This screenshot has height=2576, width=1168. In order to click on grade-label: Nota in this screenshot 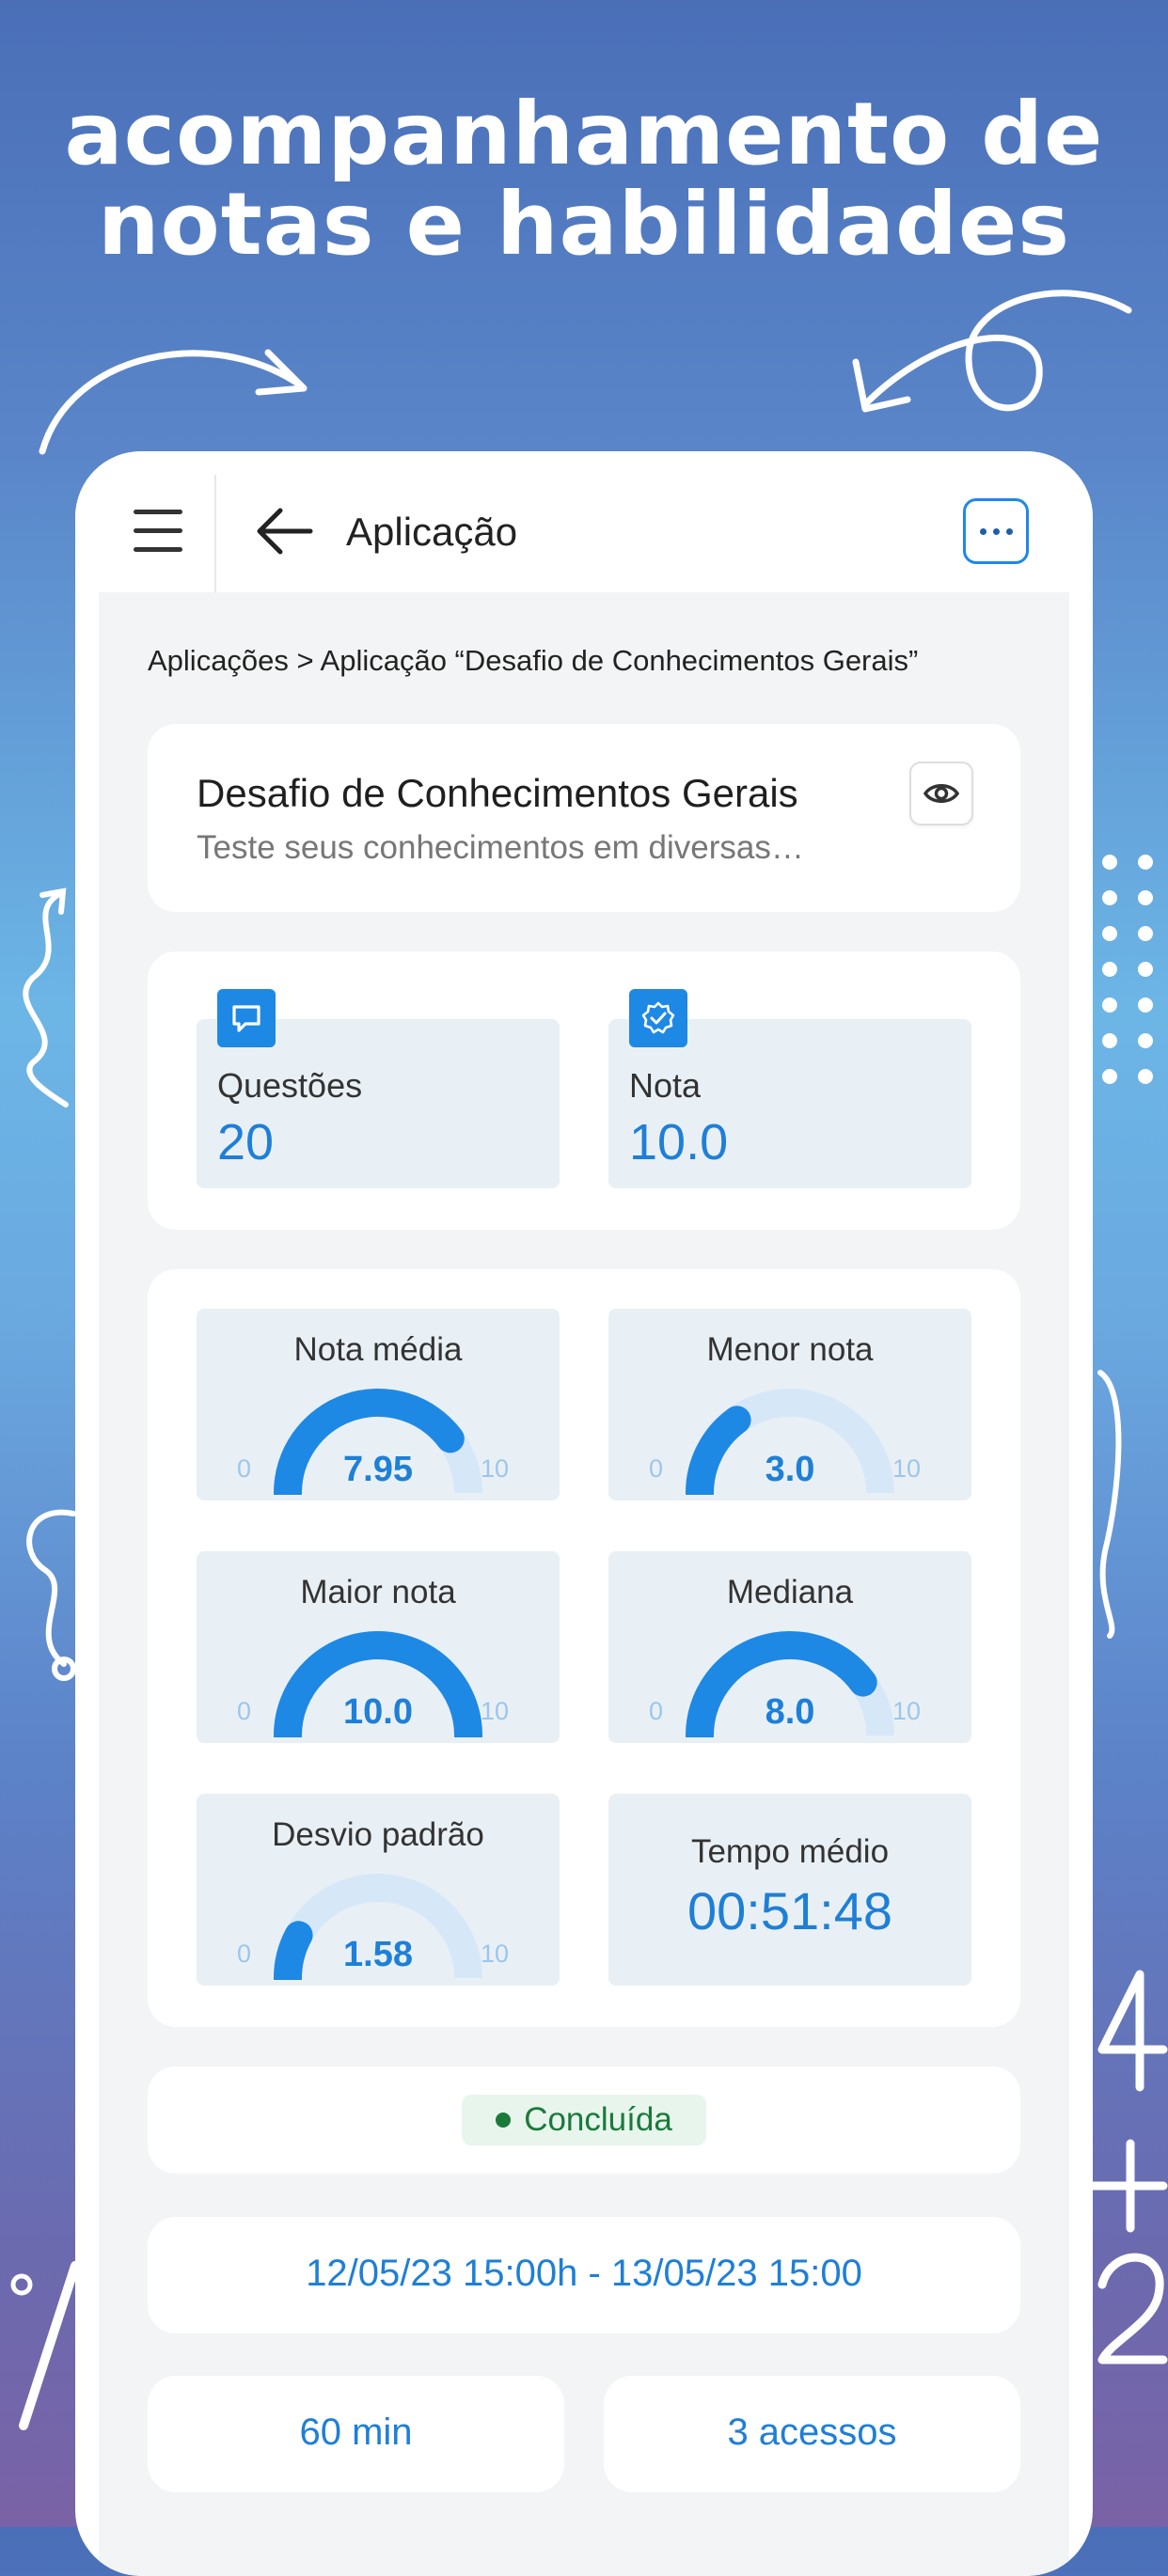, I will do `click(665, 1086)`.